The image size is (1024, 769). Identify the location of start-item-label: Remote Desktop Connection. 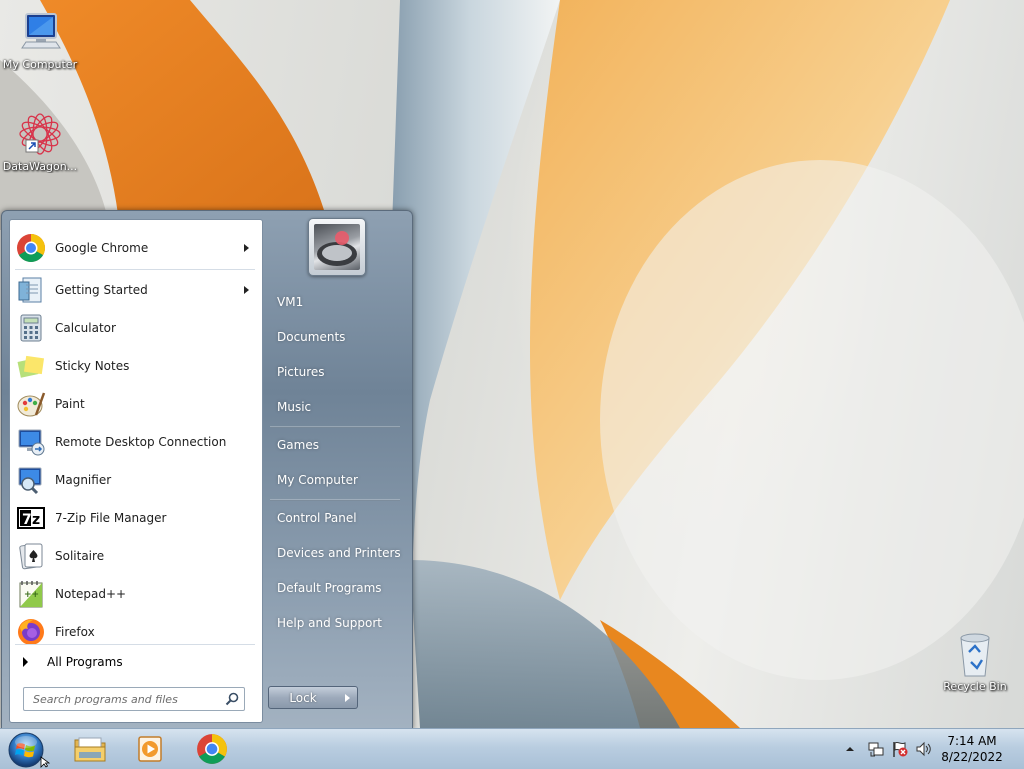
(141, 442).